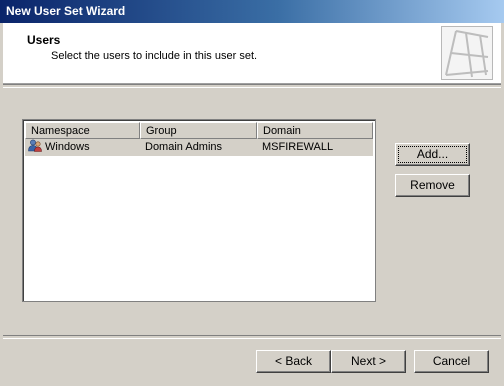  I want to click on wizard-banner-icon, so click(467, 53).